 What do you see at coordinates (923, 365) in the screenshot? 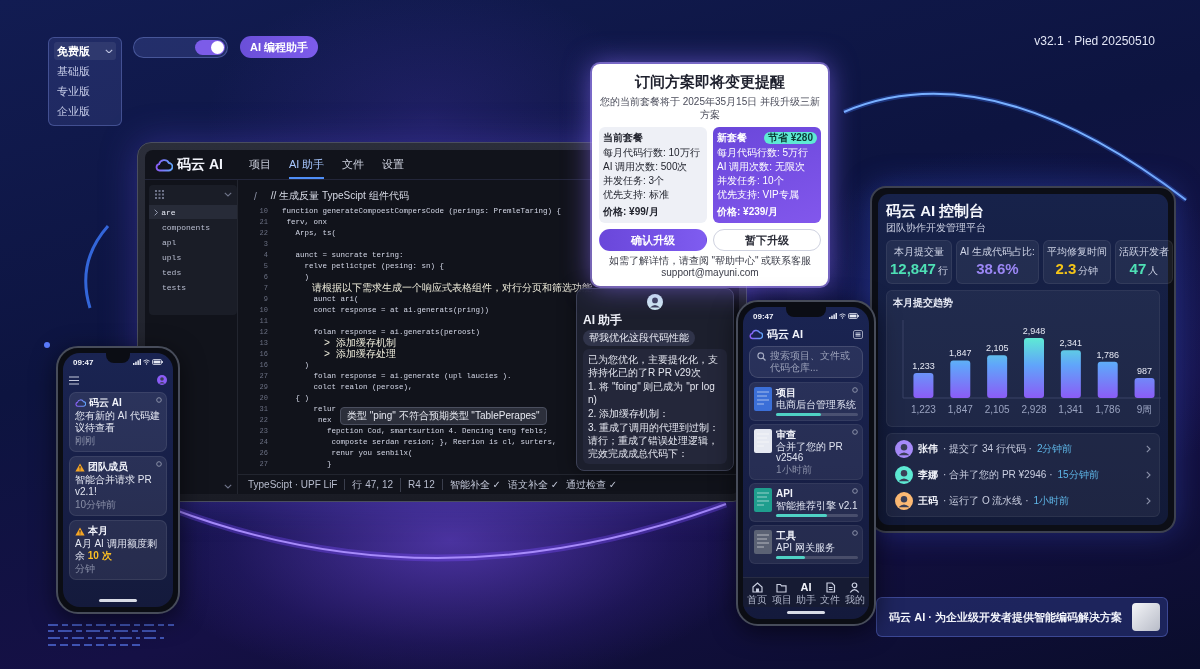
I see `bar-value-label: 1,233` at bounding box center [923, 365].